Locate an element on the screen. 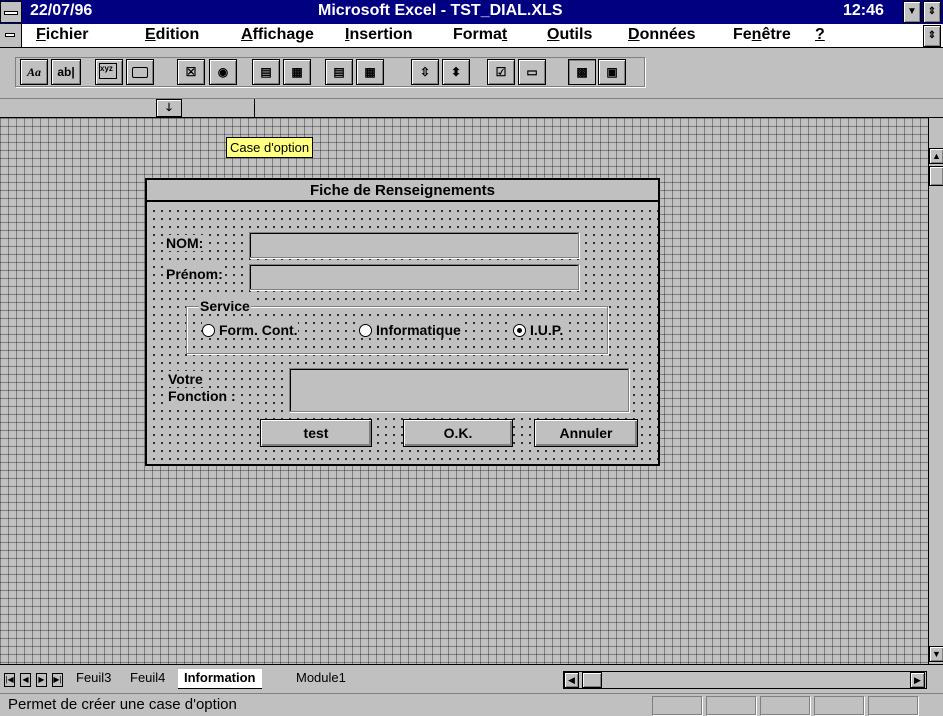 Image resolution: width=943 pixels, height=716 pixels. vertical-scrollbar: ▲ ▼ is located at coordinates (935, 391).